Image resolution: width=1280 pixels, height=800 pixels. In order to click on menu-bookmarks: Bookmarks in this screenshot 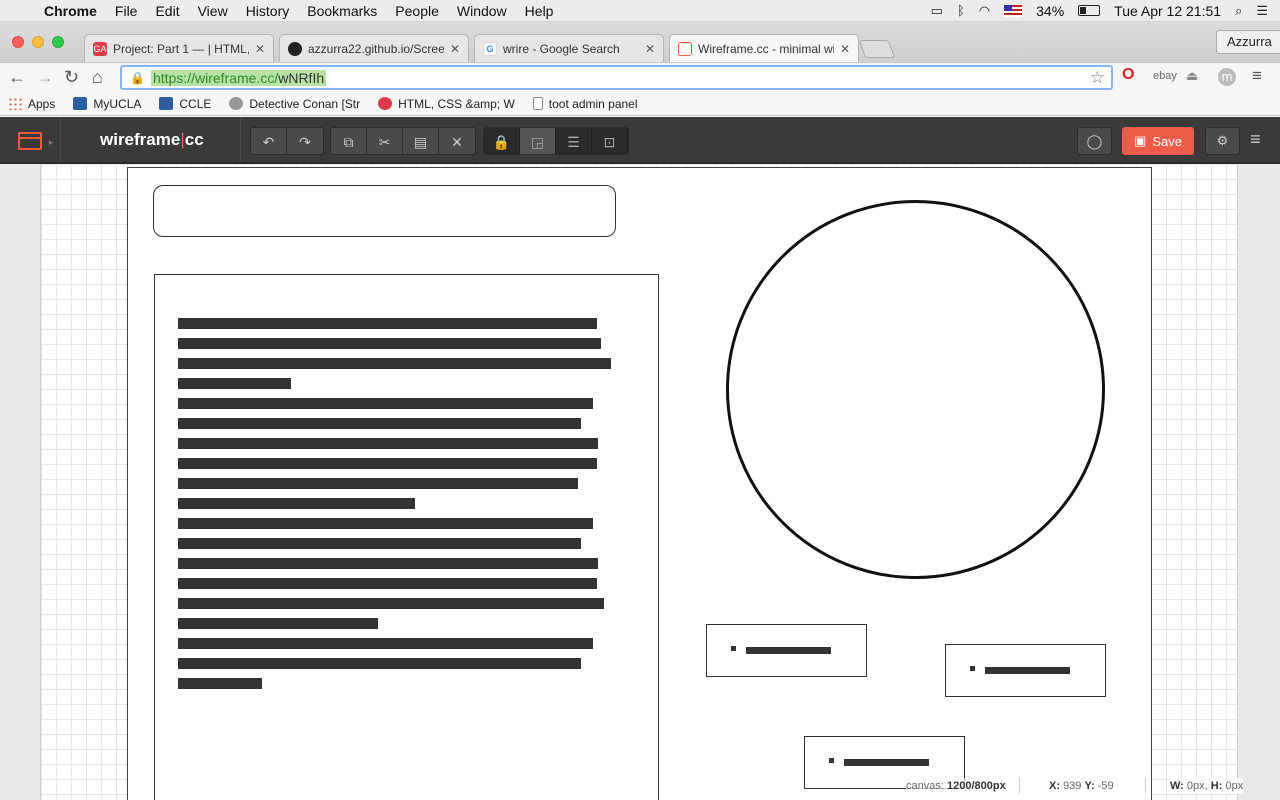, I will do `click(342, 11)`.